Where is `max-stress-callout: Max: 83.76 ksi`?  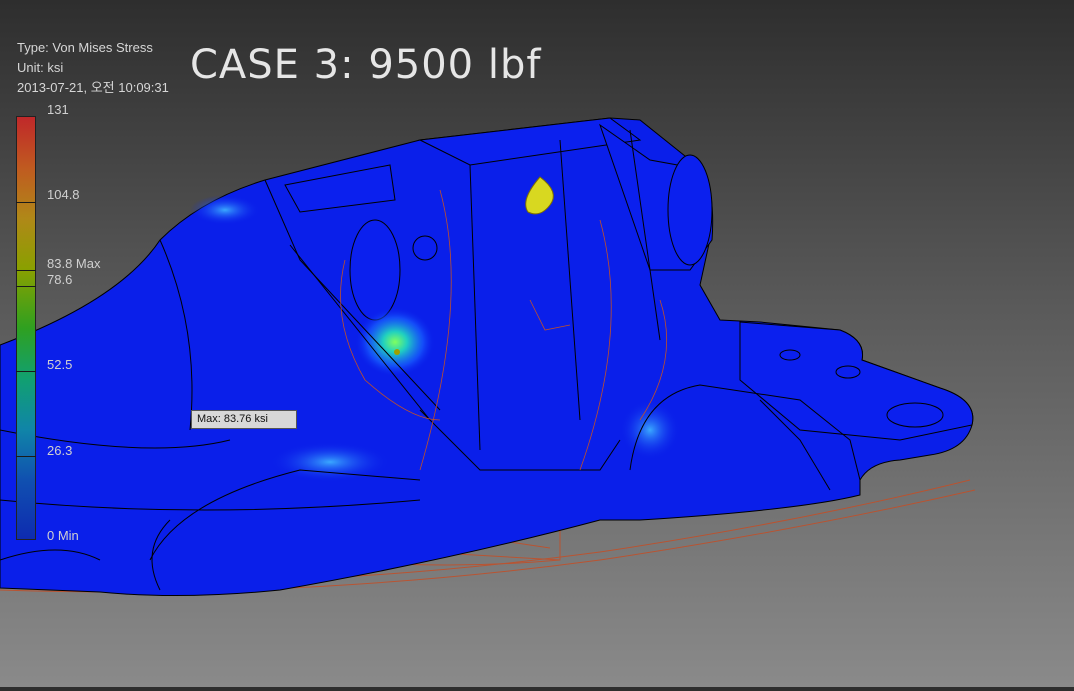
max-stress-callout: Max: 83.76 ksi is located at coordinates (244, 419).